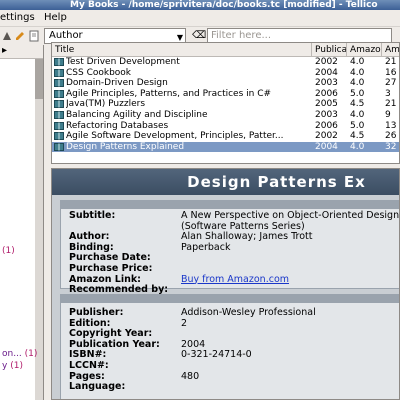 This screenshot has width=400, height=400. What do you see at coordinates (326, 104) in the screenshot?
I see `cell-year: 2005` at bounding box center [326, 104].